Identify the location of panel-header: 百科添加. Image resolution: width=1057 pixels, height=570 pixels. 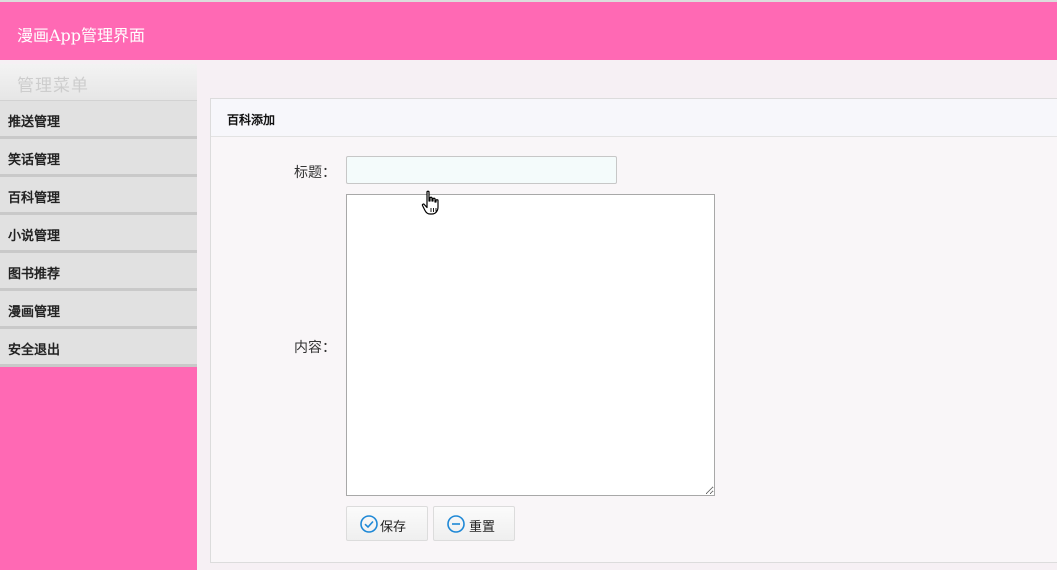
(634, 118).